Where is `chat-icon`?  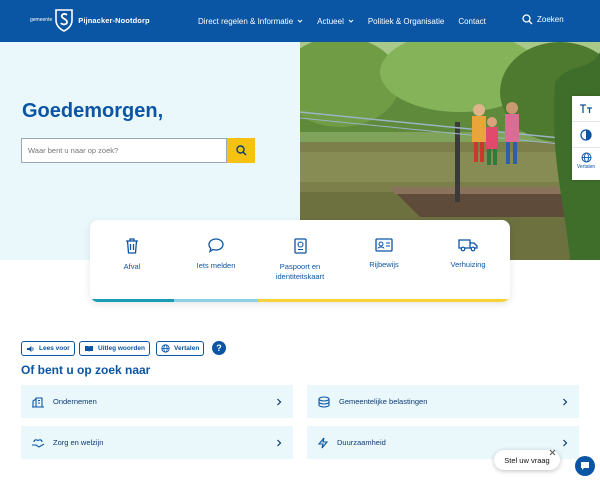 chat-icon is located at coordinates (585, 466).